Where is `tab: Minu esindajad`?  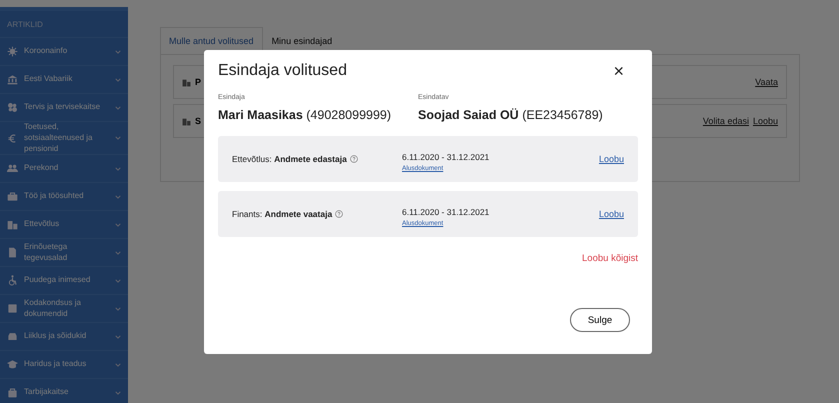
tab: Minu esindajad is located at coordinates (302, 40).